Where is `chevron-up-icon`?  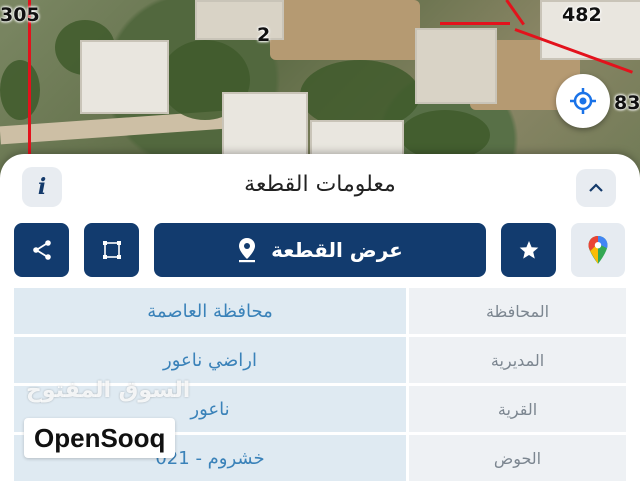 chevron-up-icon is located at coordinates (596, 187).